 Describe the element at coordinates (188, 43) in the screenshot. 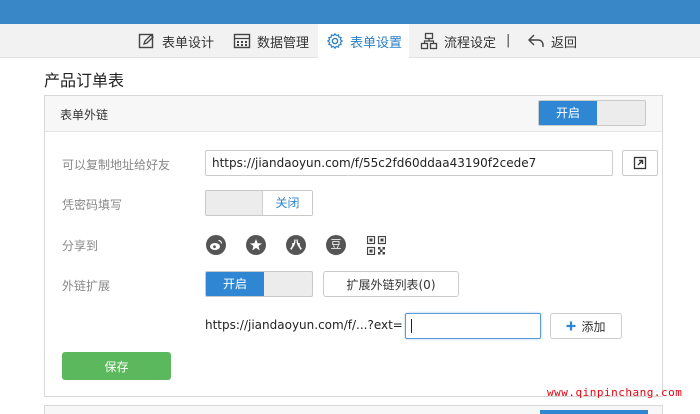

I see `tab-form-design-label: 表单设计` at that location.